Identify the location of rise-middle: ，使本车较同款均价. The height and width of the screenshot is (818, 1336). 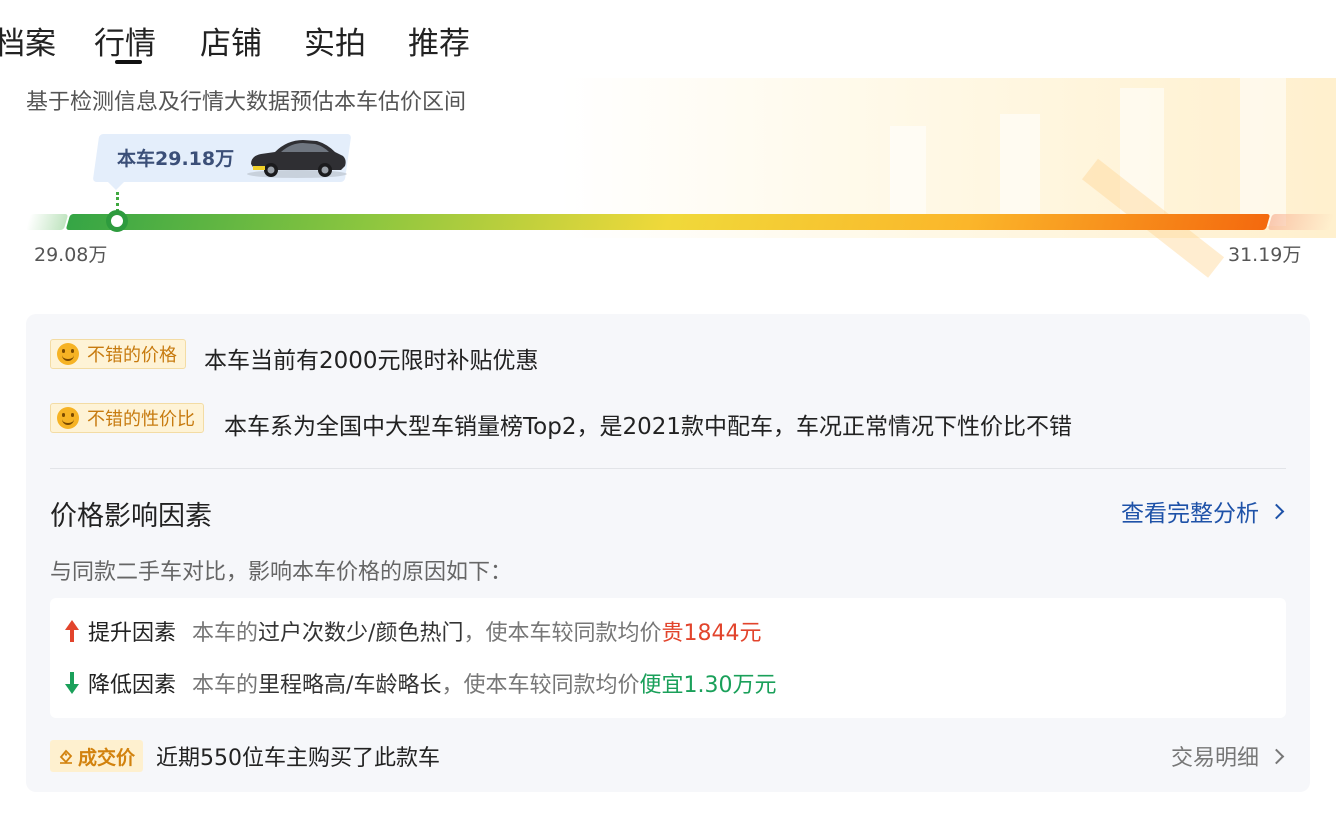
(562, 633).